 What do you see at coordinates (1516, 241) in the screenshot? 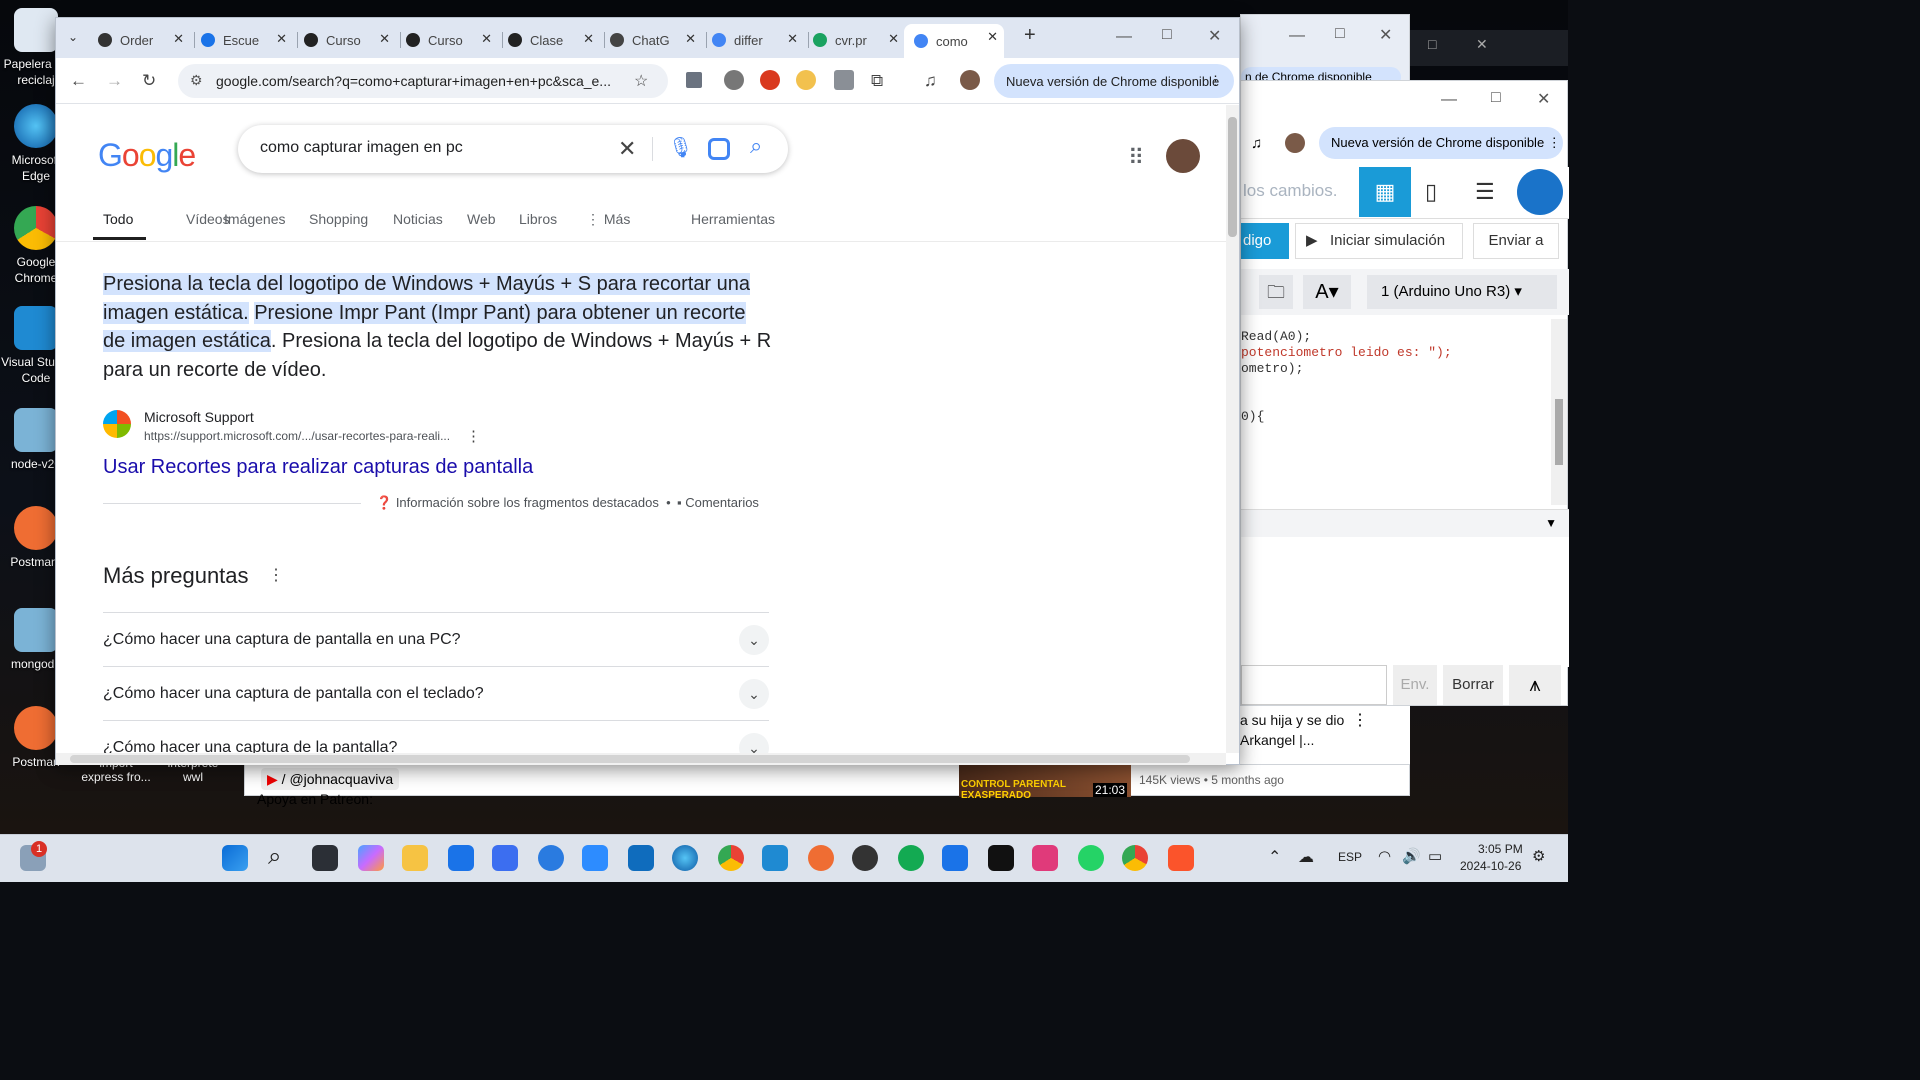
I see `send-to-button: Enviar a` at bounding box center [1516, 241].